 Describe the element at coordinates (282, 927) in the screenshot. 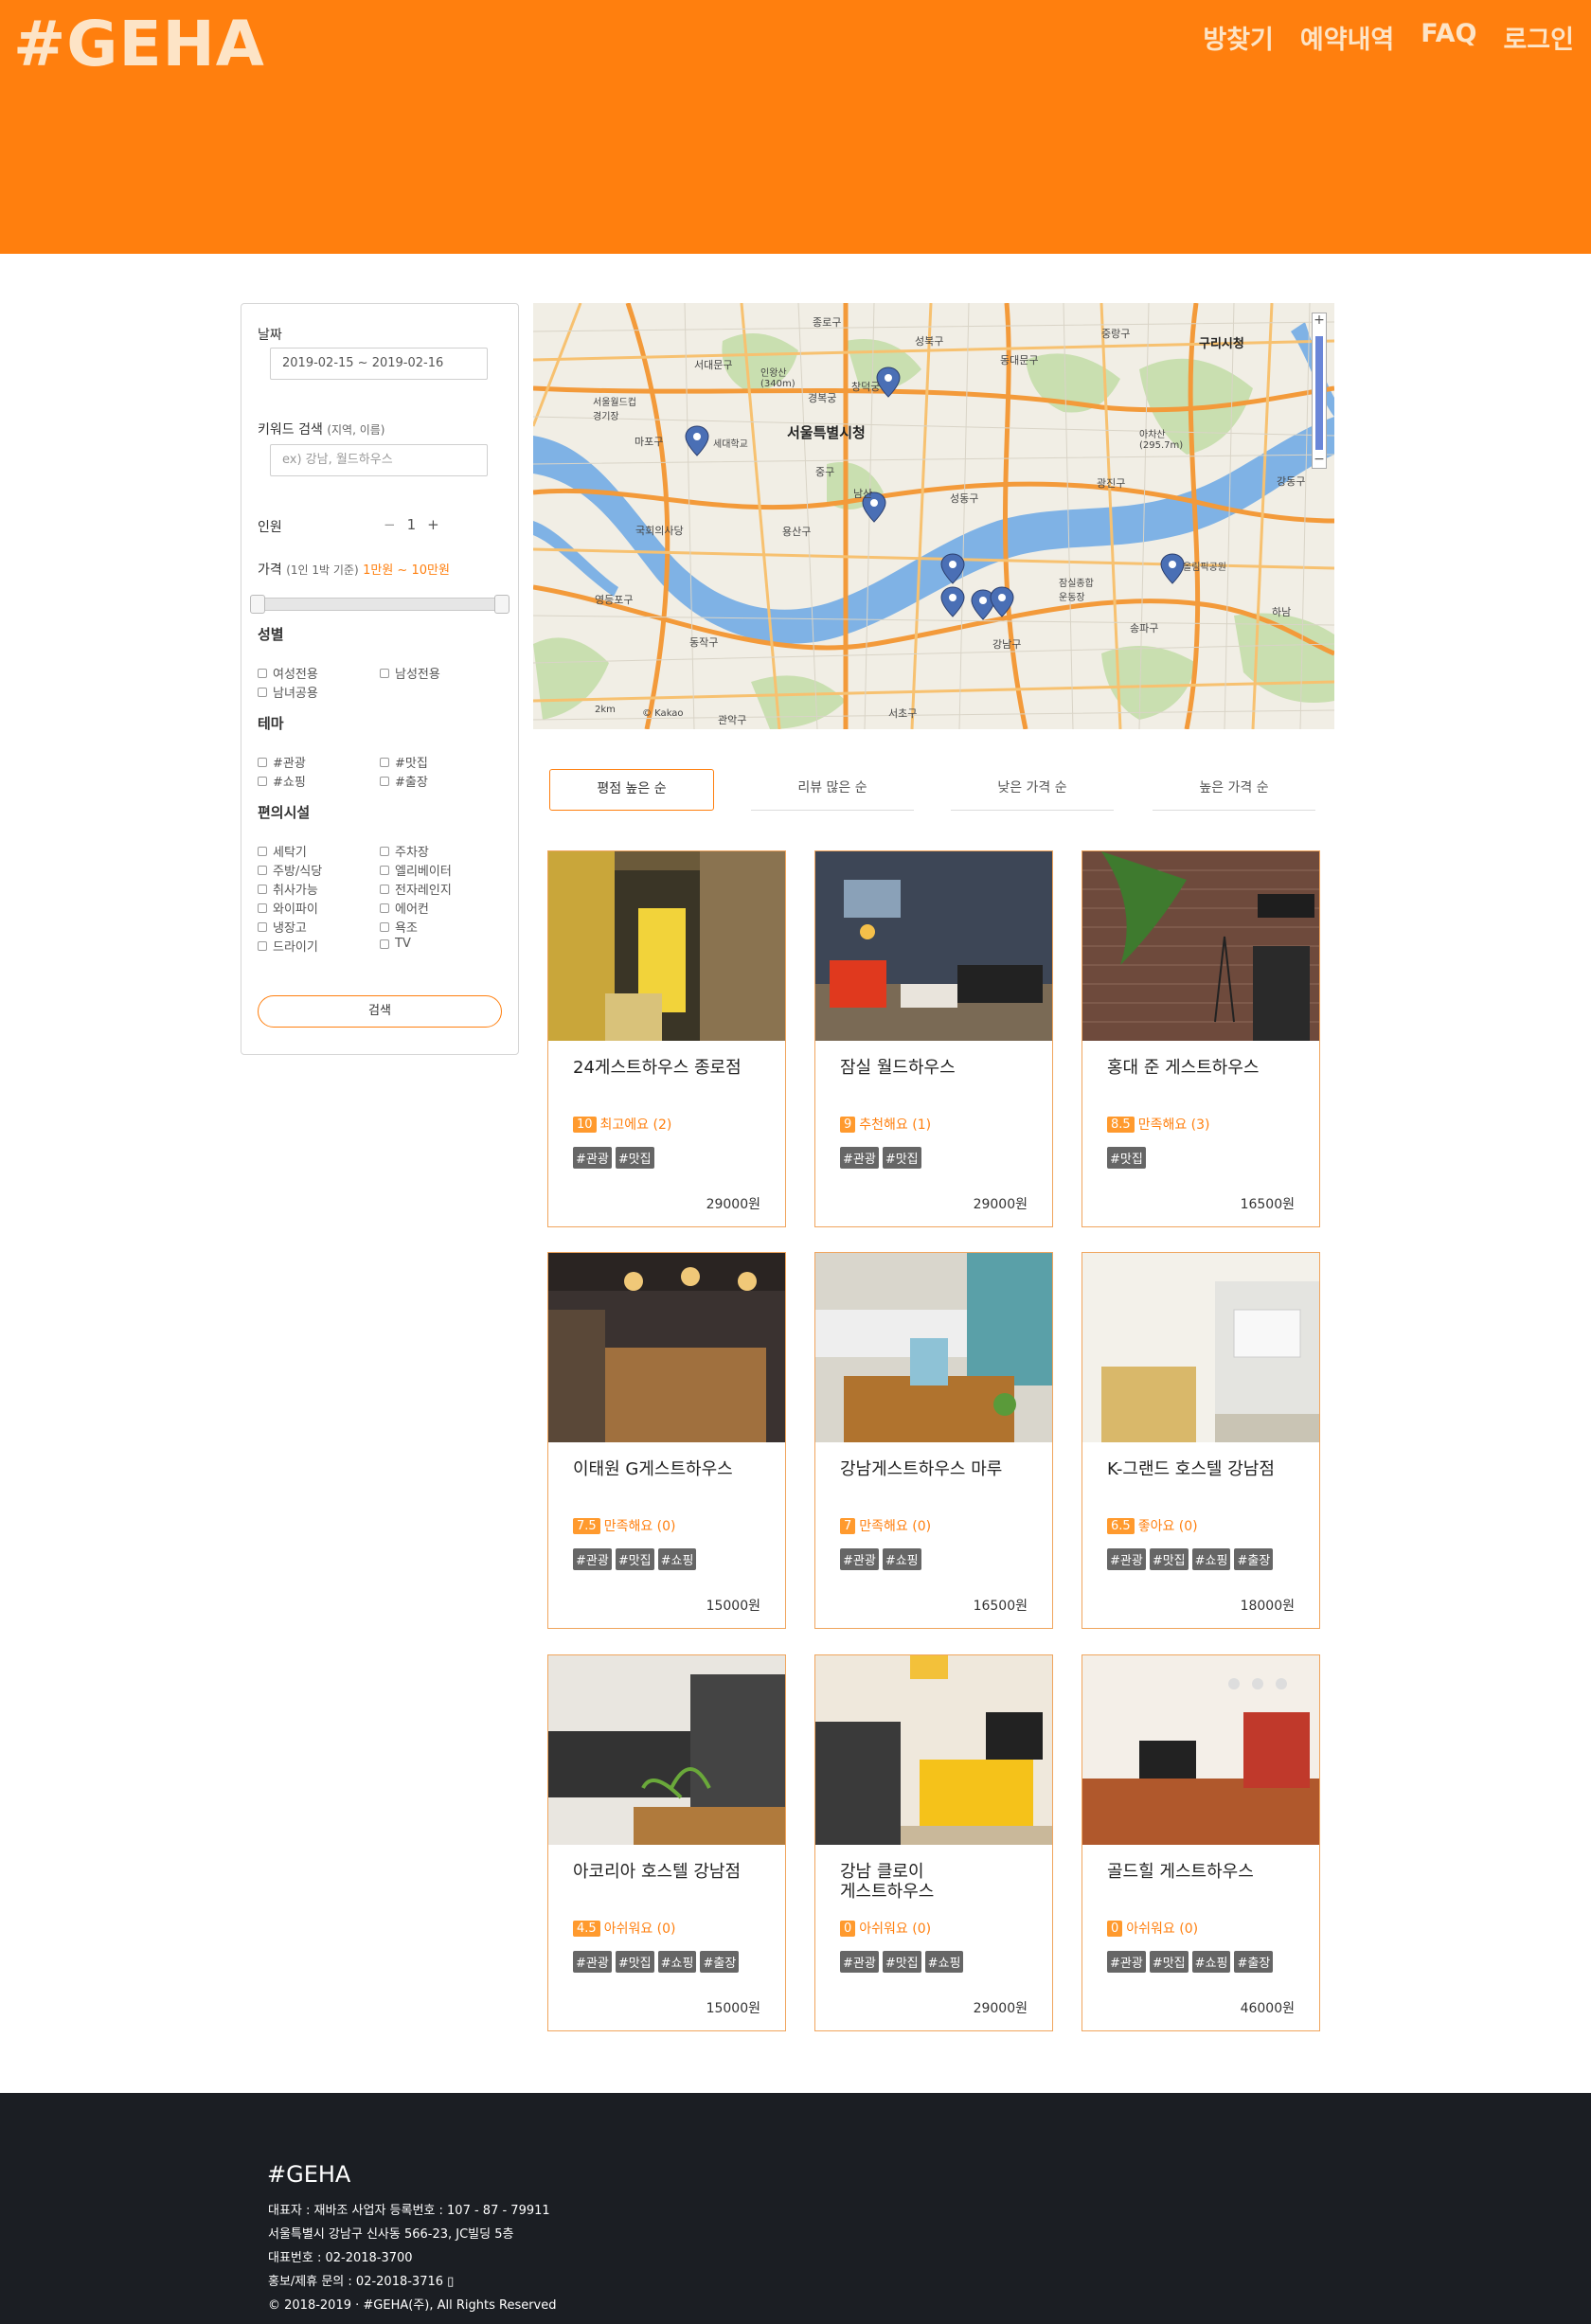

I see `facility-checkbox: 냉장고` at that location.